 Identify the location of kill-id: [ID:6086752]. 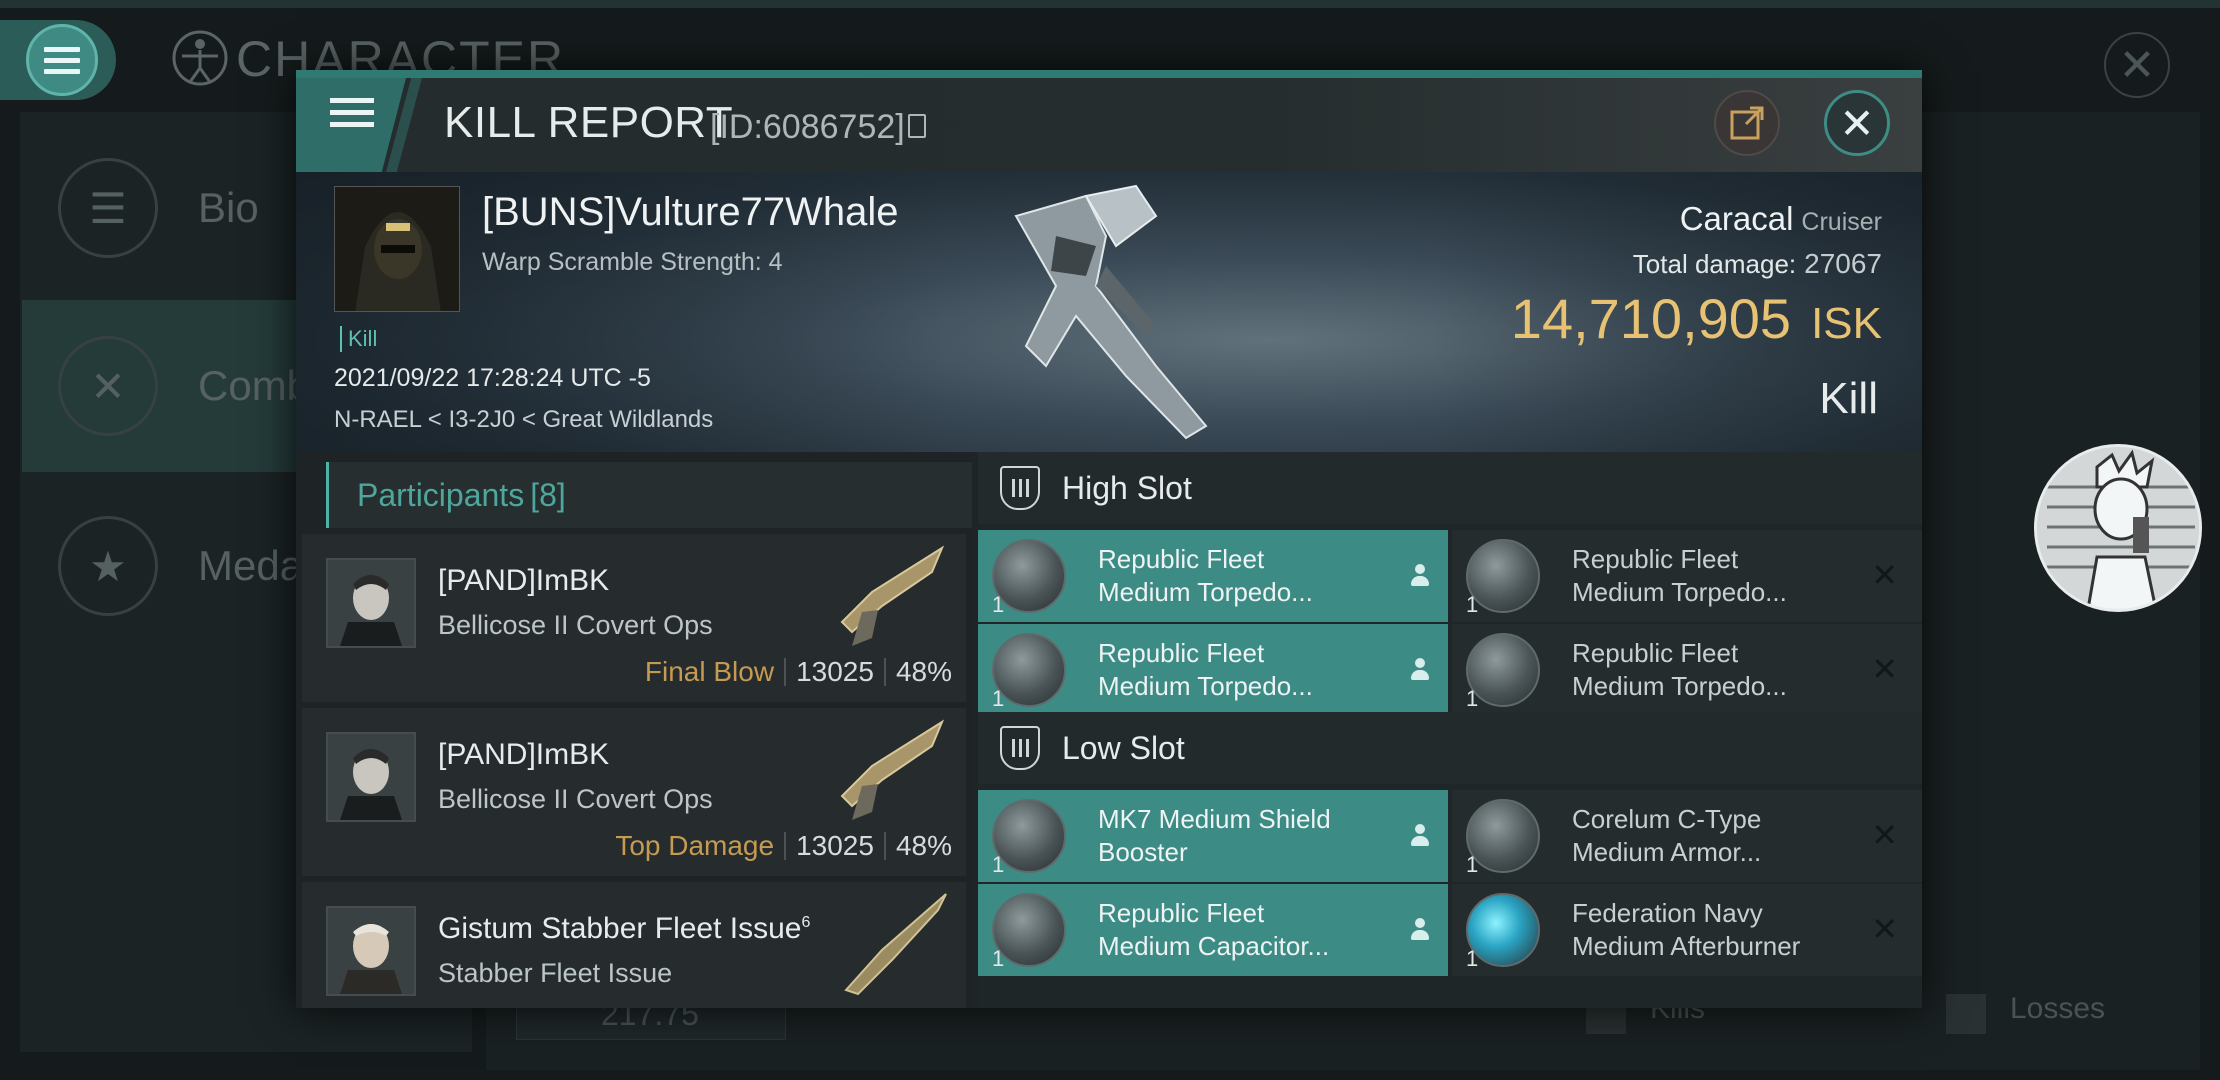
(807, 127).